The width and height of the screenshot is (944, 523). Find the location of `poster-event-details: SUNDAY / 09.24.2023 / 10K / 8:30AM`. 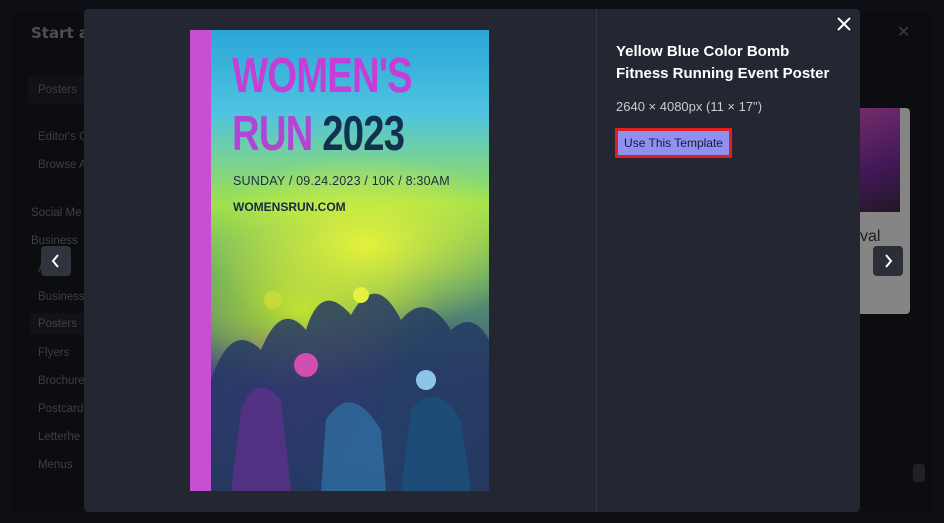

poster-event-details: SUNDAY / 09.24.2023 / 10K / 8:30AM is located at coordinates (341, 181).